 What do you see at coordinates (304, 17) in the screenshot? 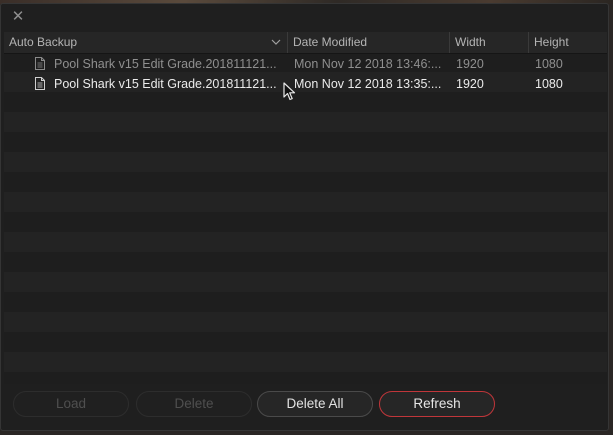
I see `dialog-titlebar: ✕` at bounding box center [304, 17].